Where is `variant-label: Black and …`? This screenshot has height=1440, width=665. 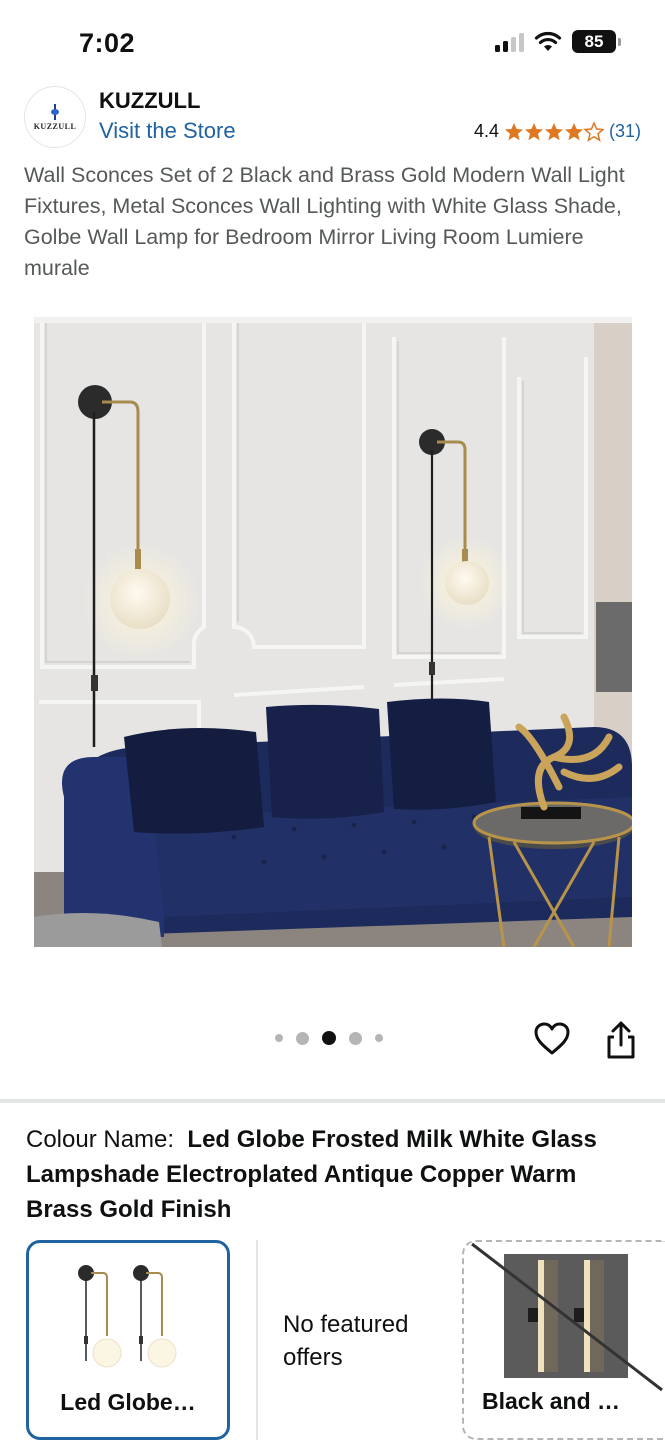 variant-label: Black and … is located at coordinates (551, 1401).